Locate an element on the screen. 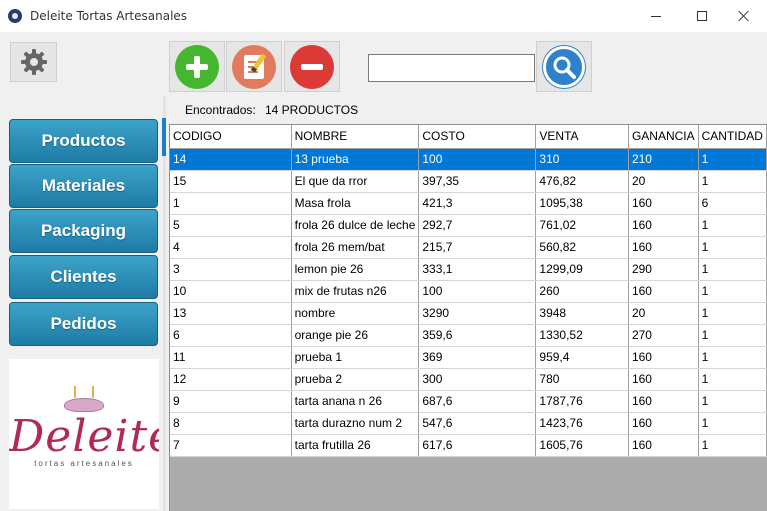 The height and width of the screenshot is (511, 767). edit-button is located at coordinates (254, 66).